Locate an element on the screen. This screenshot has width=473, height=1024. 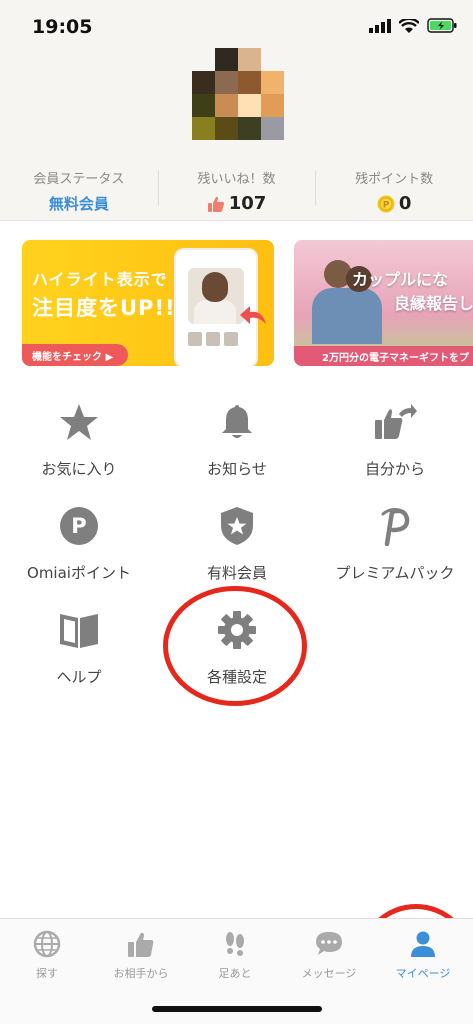
tab-label: 探す is located at coordinates (47, 973).